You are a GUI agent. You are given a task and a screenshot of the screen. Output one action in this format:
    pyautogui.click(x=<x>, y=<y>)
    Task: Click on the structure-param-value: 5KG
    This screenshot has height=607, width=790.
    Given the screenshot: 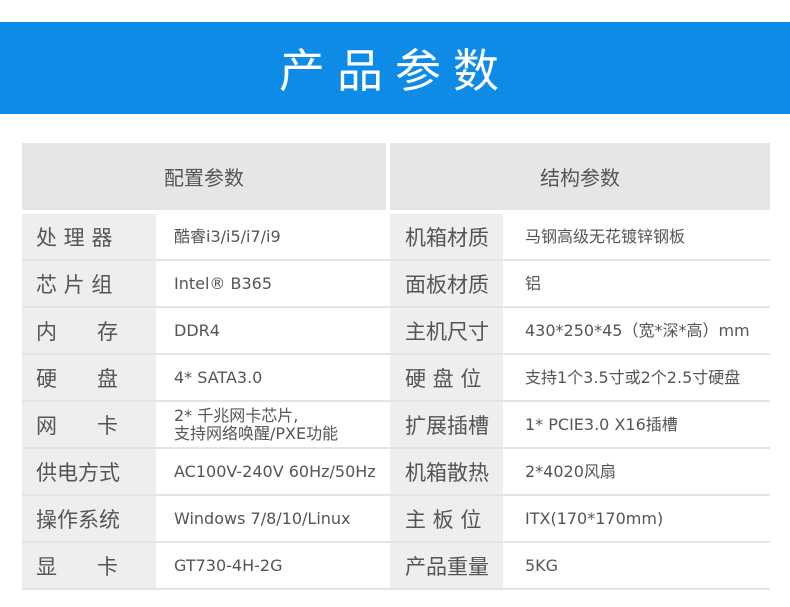 What is the action you would take?
    pyautogui.click(x=636, y=565)
    